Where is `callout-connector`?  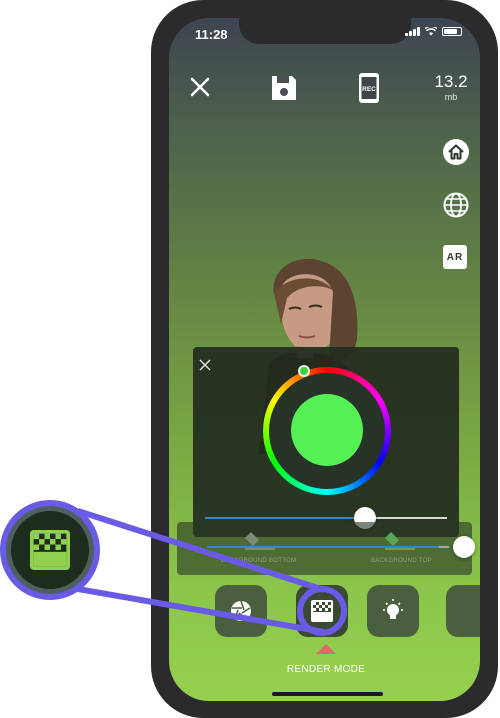
callout-connector is located at coordinates (212, 572).